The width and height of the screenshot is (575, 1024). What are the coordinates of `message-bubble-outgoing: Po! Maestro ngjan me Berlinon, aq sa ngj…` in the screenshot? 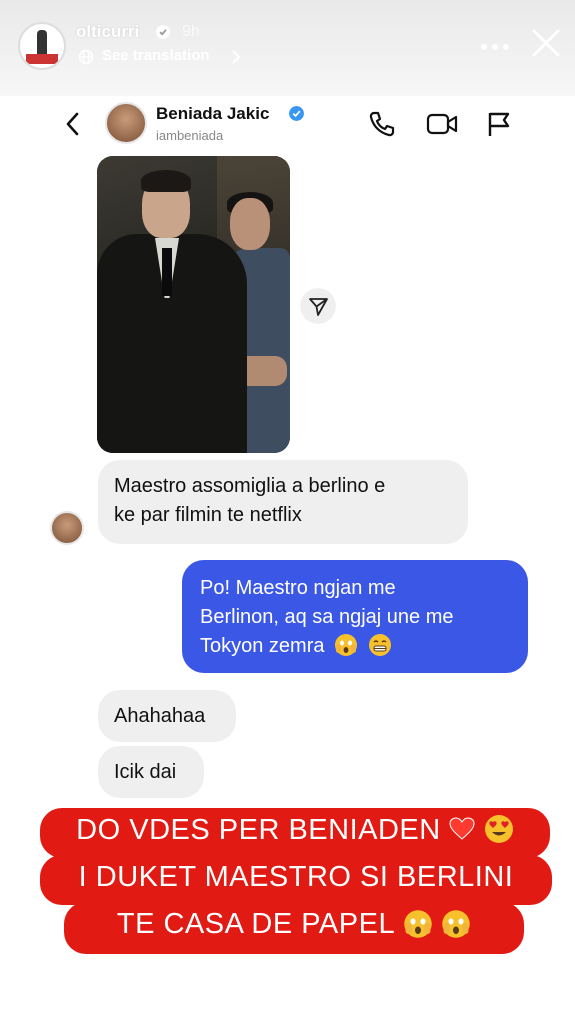 It's located at (355, 616).